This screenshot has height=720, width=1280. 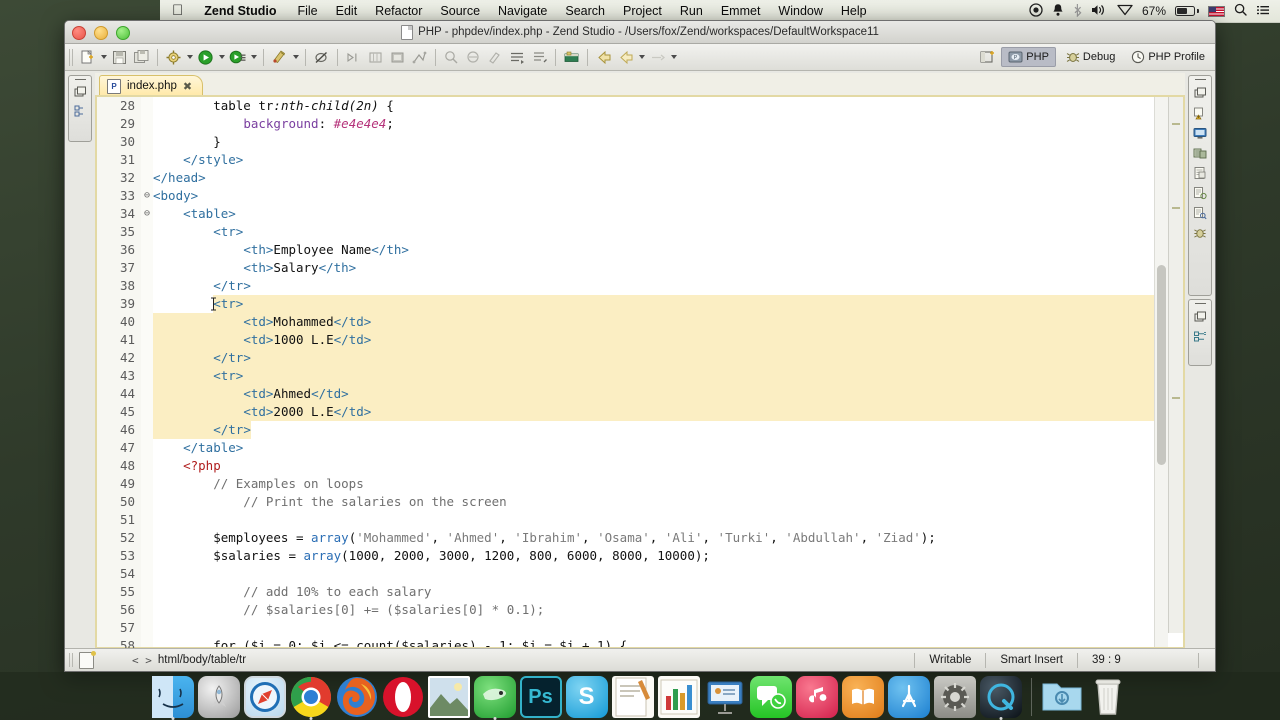 What do you see at coordinates (654, 232) in the screenshot?
I see `code-line: <tr>` at bounding box center [654, 232].